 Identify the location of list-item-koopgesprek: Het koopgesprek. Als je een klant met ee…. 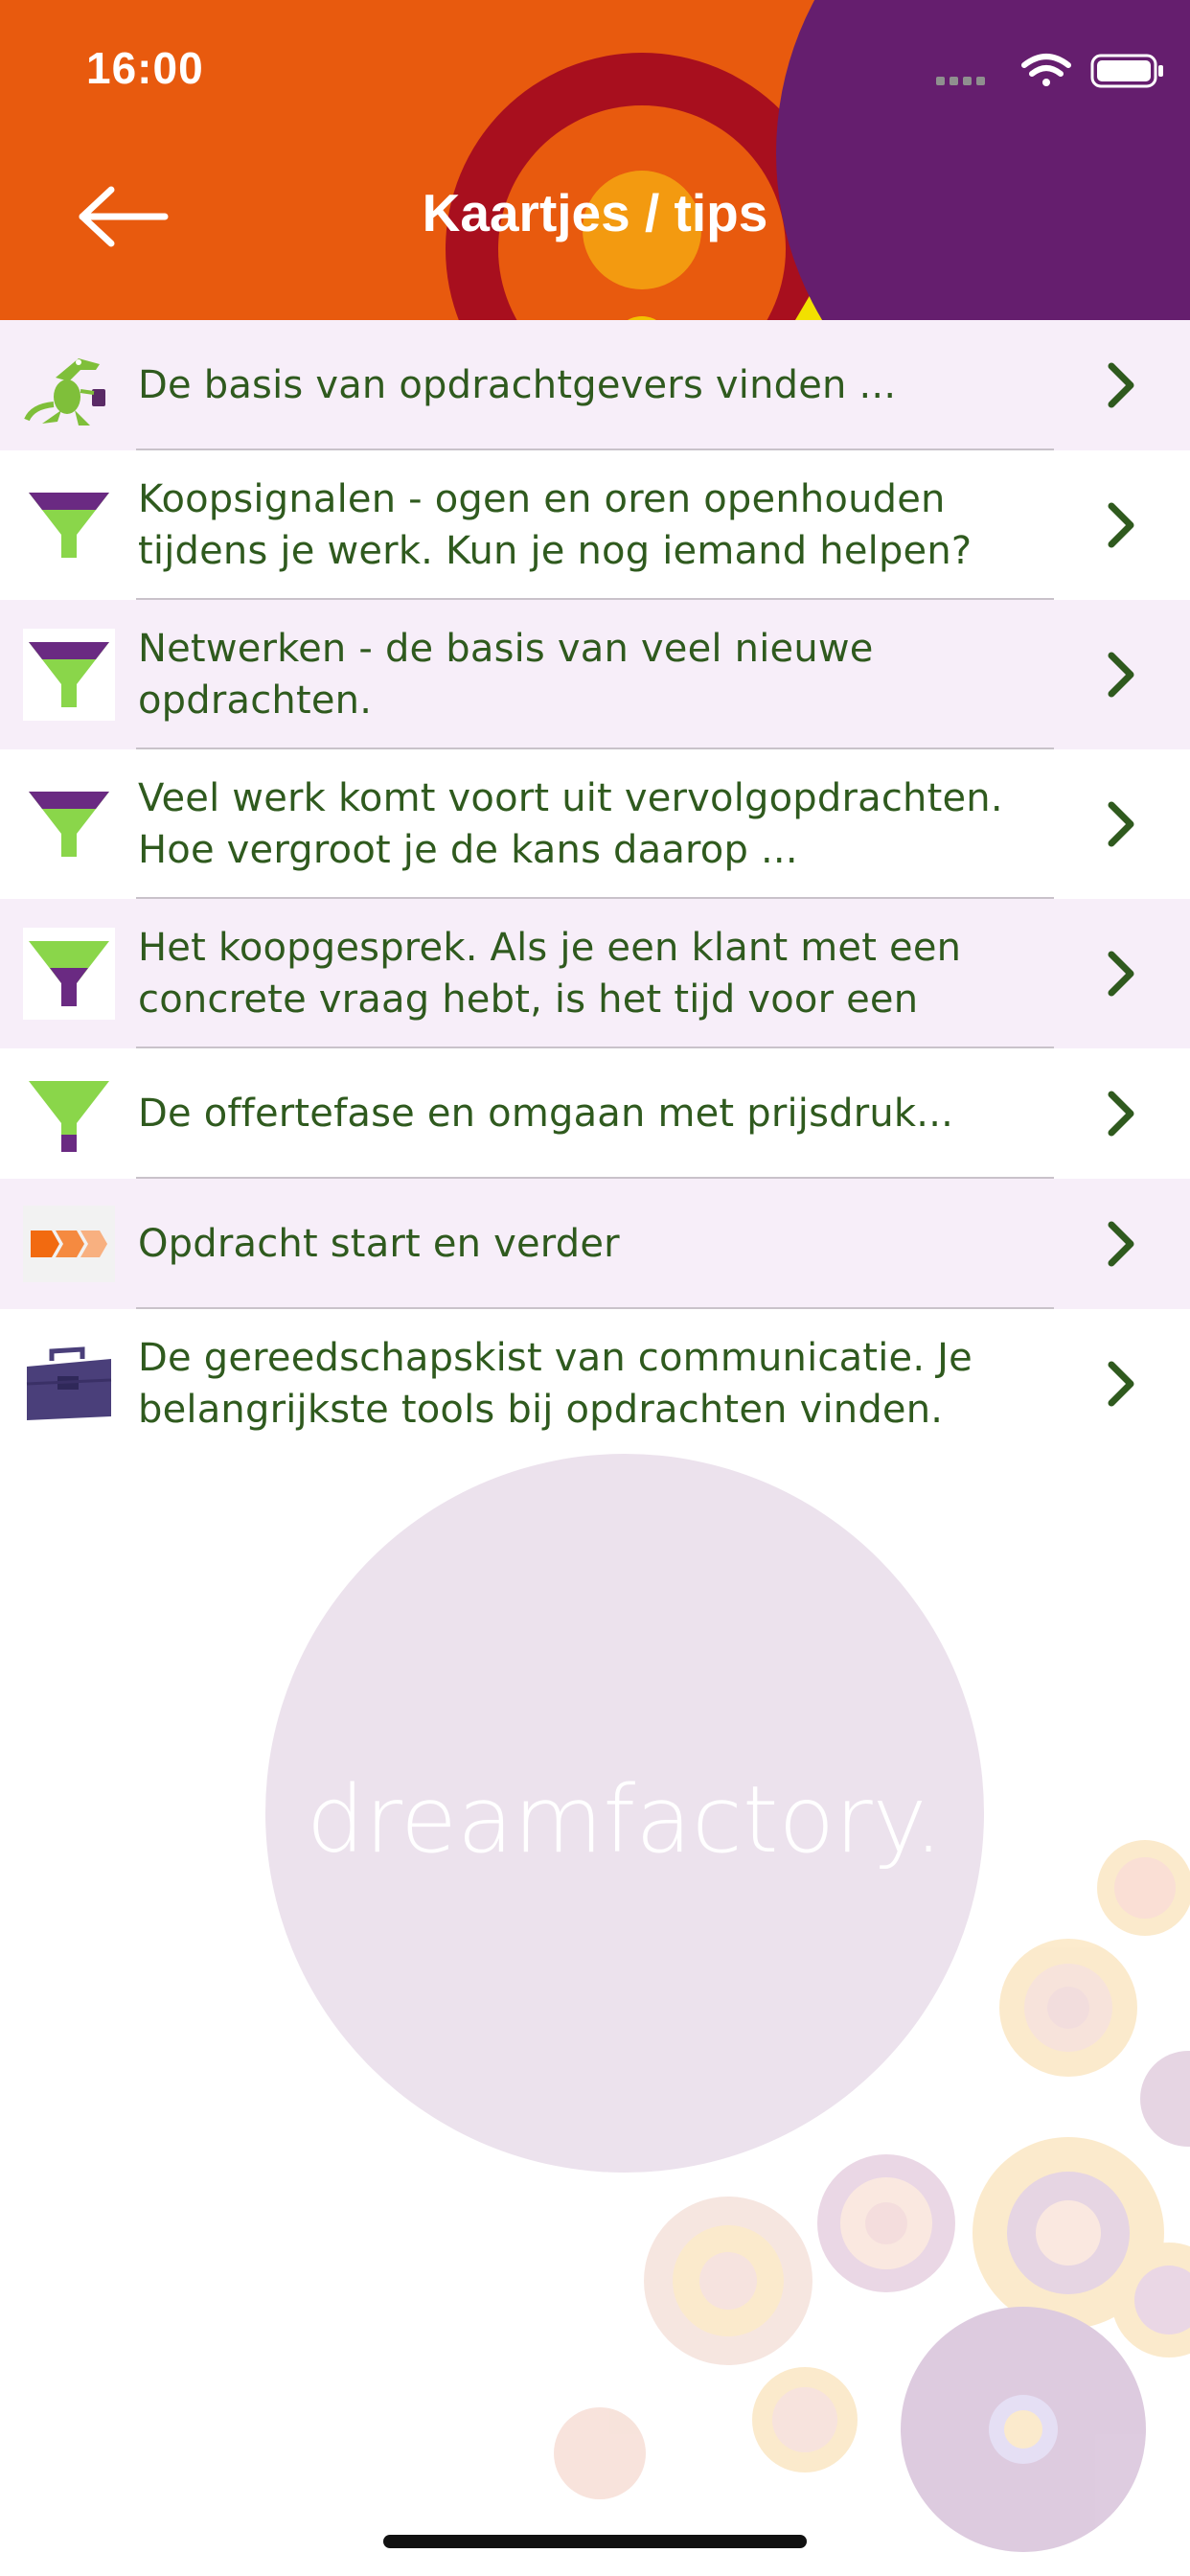
(595, 973).